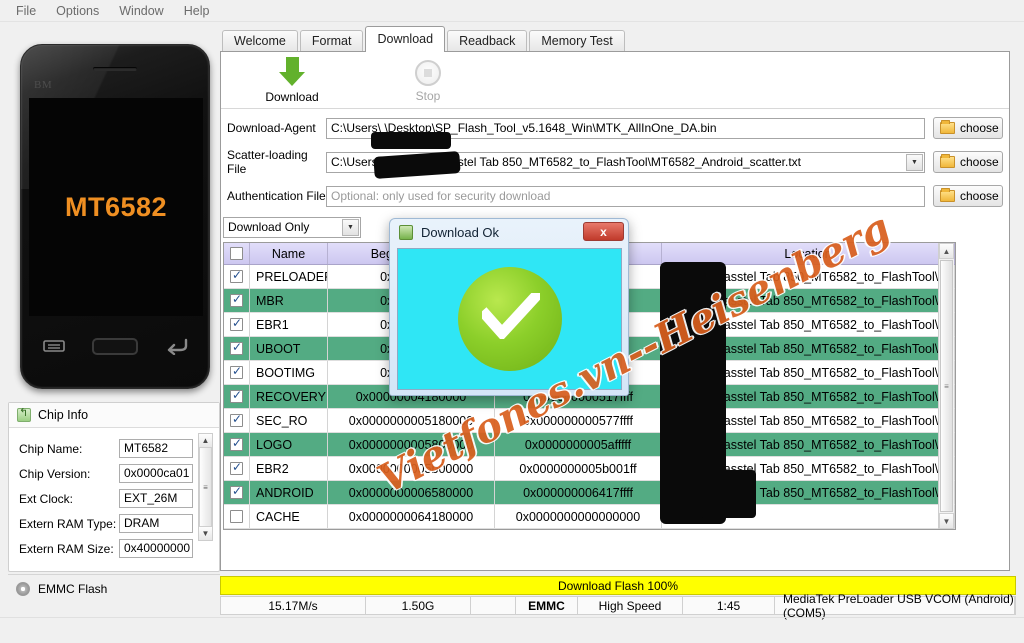 The height and width of the screenshot is (643, 1024). What do you see at coordinates (577, 41) in the screenshot?
I see `tab-memory-test: Memory Test` at bounding box center [577, 41].